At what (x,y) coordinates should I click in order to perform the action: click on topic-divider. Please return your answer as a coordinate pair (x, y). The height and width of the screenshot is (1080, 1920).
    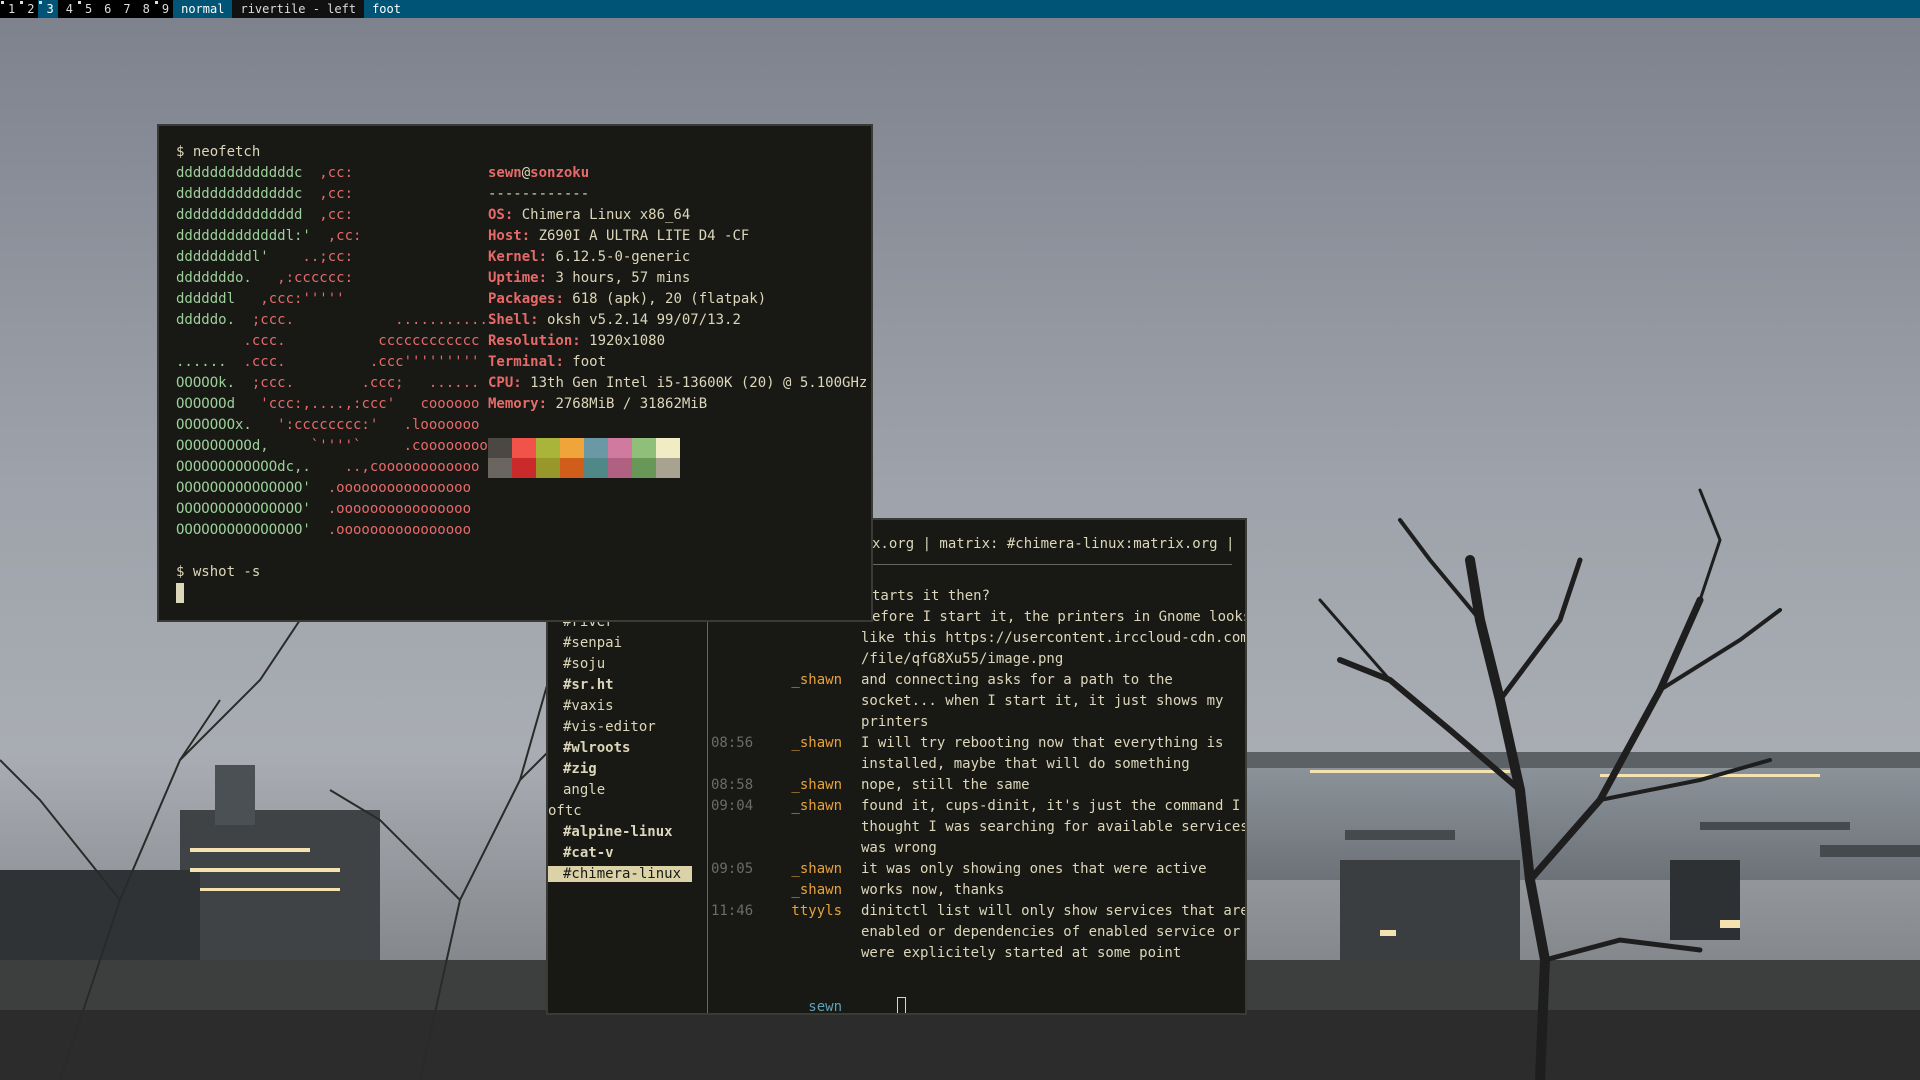
    Looking at the image, I should click on (1052, 564).